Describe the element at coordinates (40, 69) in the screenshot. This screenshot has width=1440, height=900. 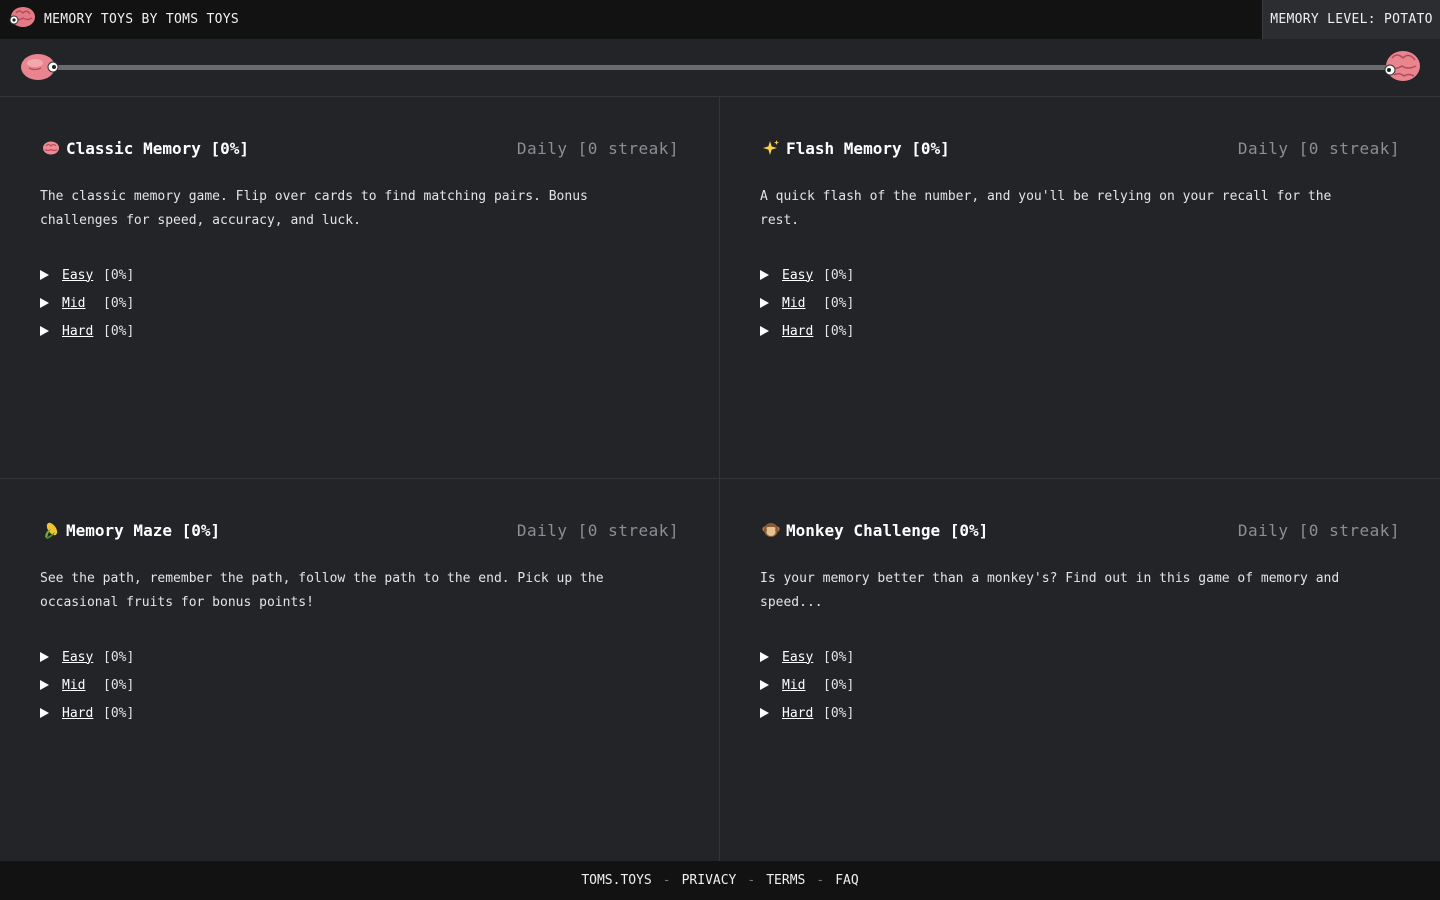
I see `small-brain-icon` at that location.